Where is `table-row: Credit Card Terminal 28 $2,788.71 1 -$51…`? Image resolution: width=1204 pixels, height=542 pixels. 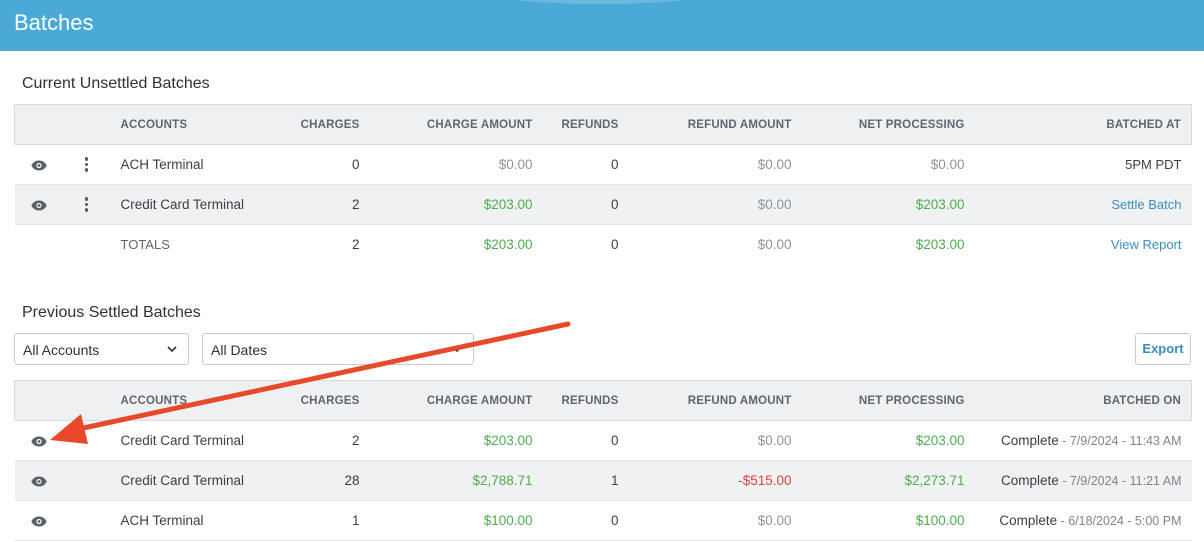
table-row: Credit Card Terminal 28 $2,788.71 1 -$51… is located at coordinates (603, 480).